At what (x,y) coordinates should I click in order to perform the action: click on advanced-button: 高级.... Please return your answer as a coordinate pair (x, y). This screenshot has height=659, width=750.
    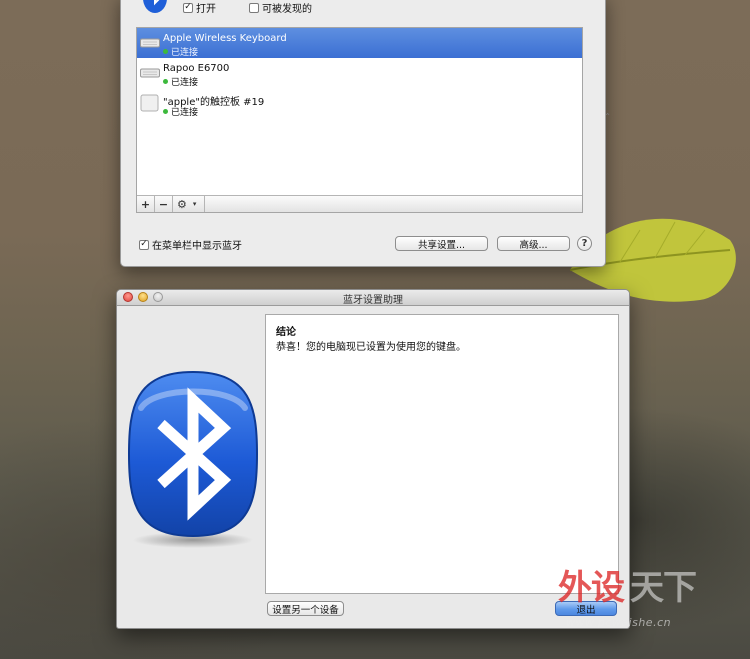
    Looking at the image, I should click on (533, 243).